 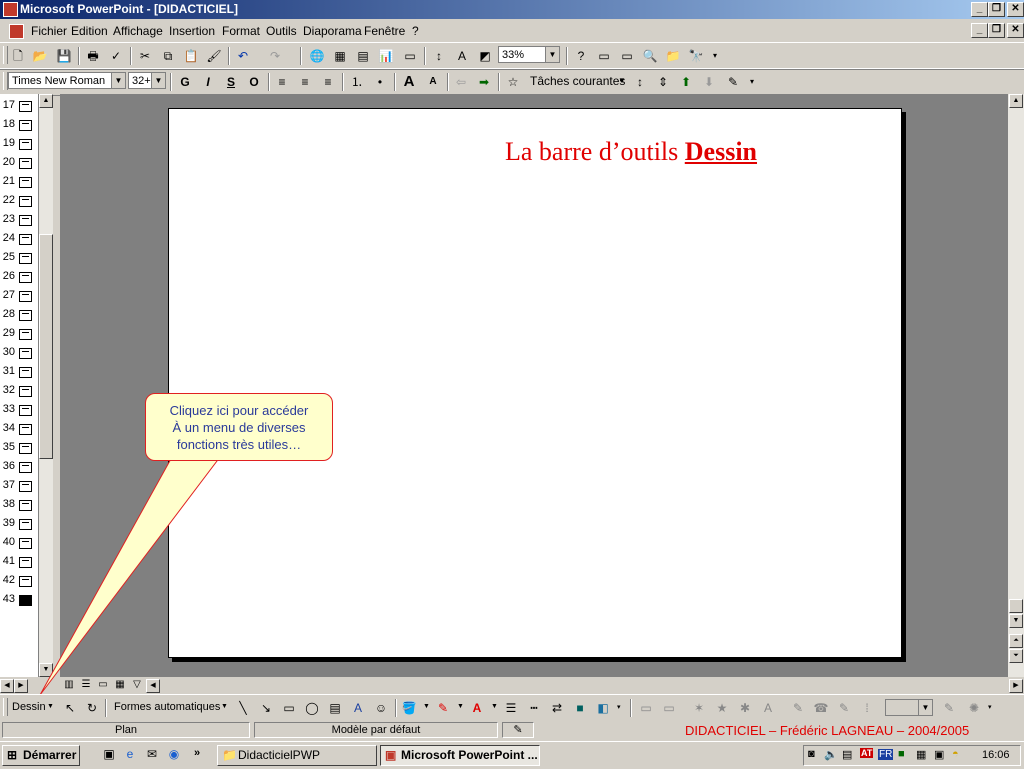 What do you see at coordinates (130, 754) in the screenshot?
I see `ie-icon: e` at bounding box center [130, 754].